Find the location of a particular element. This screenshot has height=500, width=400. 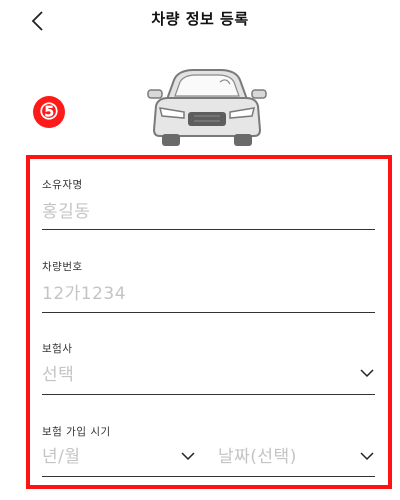

page-title: 차량 정보 등록 is located at coordinates (200, 19).